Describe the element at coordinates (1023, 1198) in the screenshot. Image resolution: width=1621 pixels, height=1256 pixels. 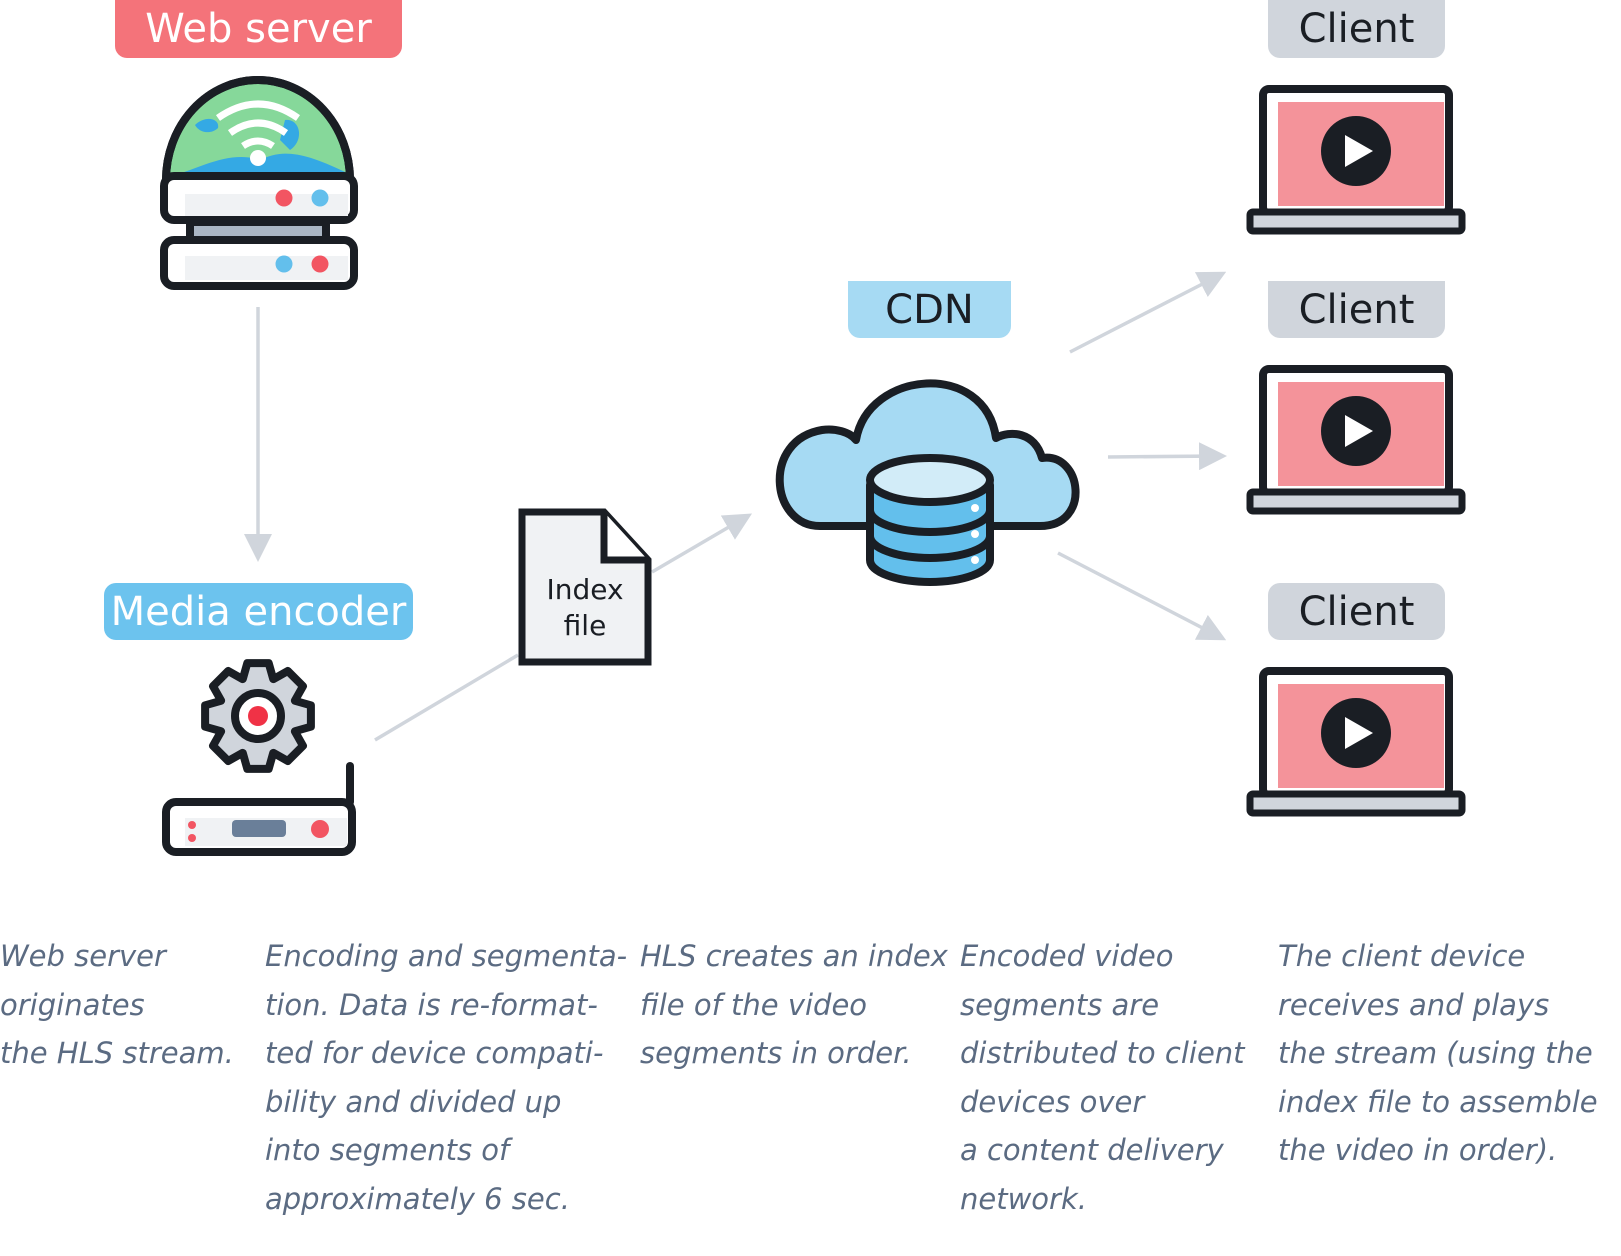
I see `caption-line: network.` at that location.